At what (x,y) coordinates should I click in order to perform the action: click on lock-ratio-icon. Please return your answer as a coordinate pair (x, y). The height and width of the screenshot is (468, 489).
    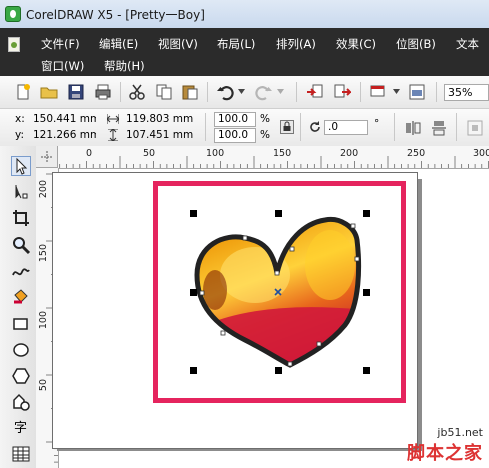
    Looking at the image, I should click on (287, 127).